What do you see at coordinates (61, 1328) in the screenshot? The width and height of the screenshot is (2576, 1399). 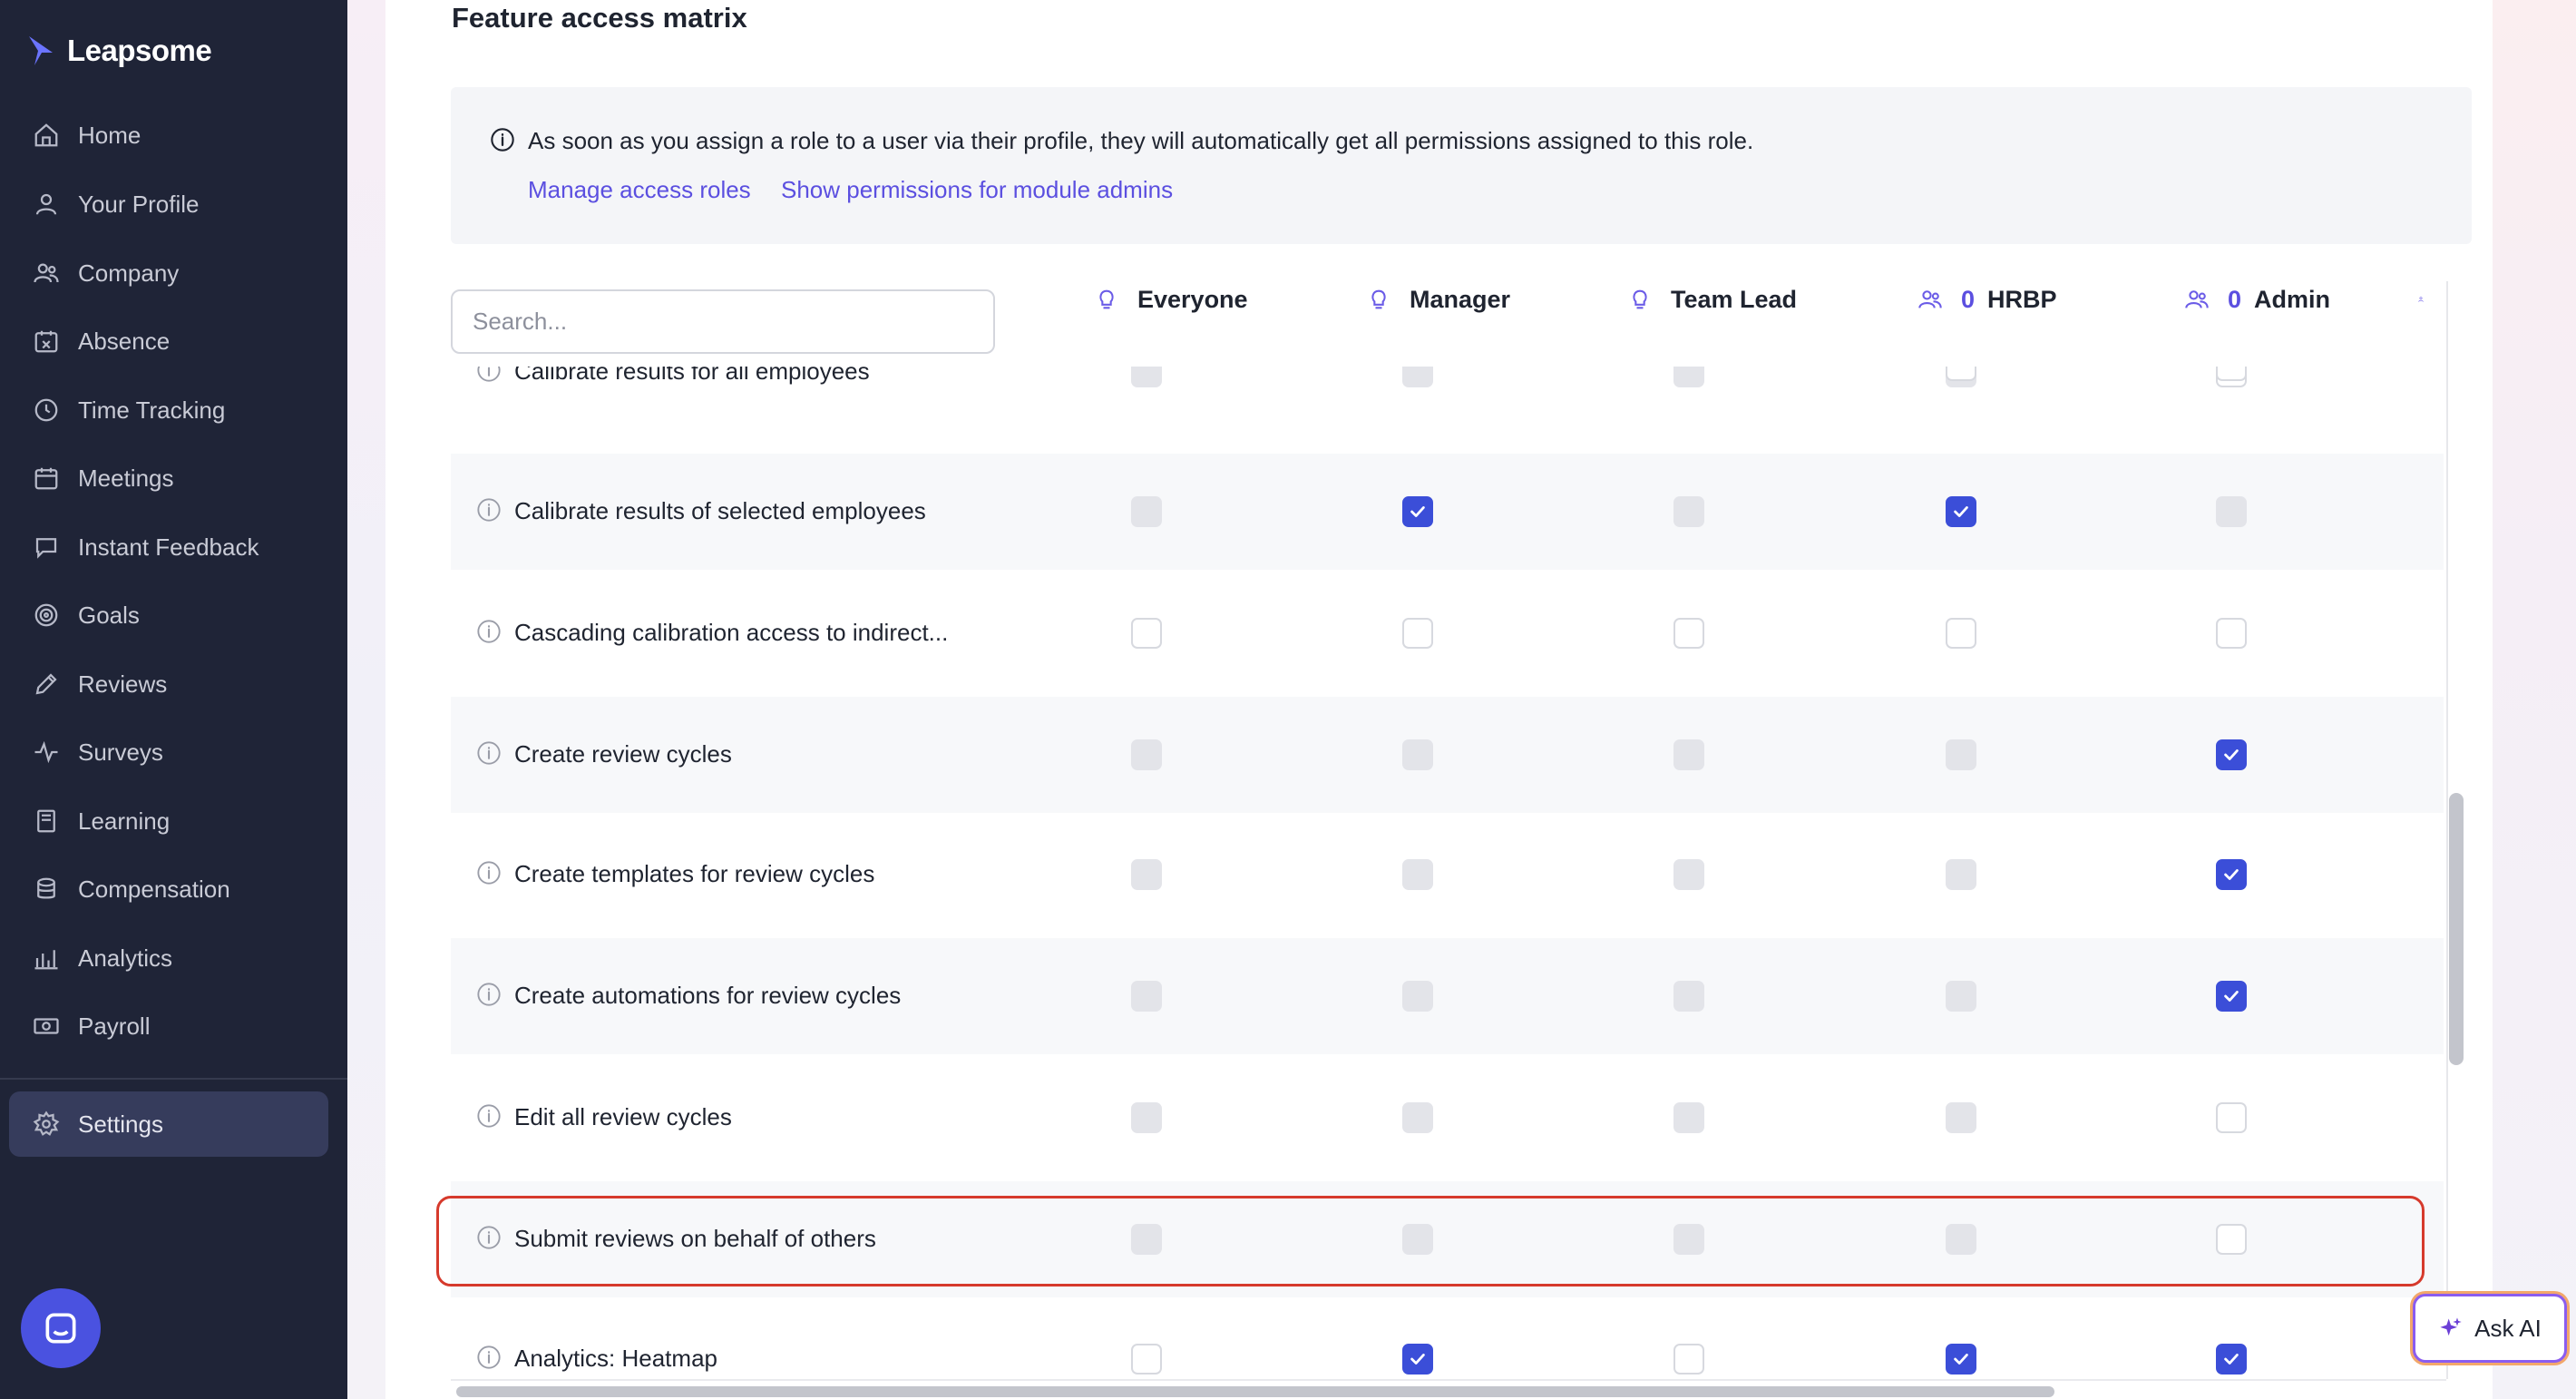 I see `chat-support-button` at bounding box center [61, 1328].